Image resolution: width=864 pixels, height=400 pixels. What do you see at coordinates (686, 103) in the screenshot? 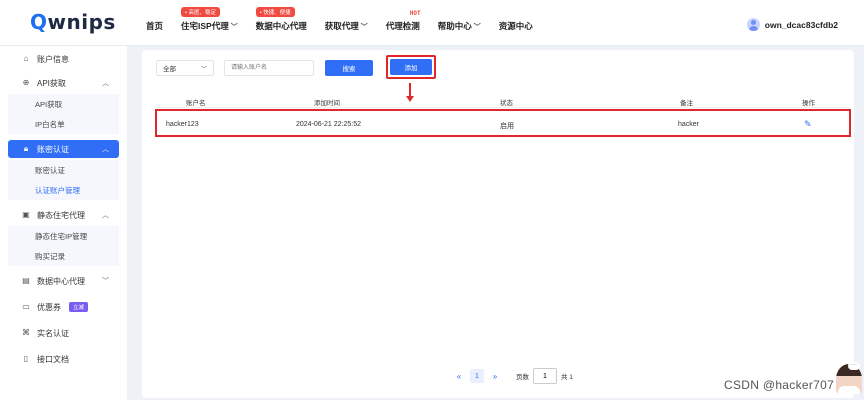
I see `col-header-note: 备注` at bounding box center [686, 103].